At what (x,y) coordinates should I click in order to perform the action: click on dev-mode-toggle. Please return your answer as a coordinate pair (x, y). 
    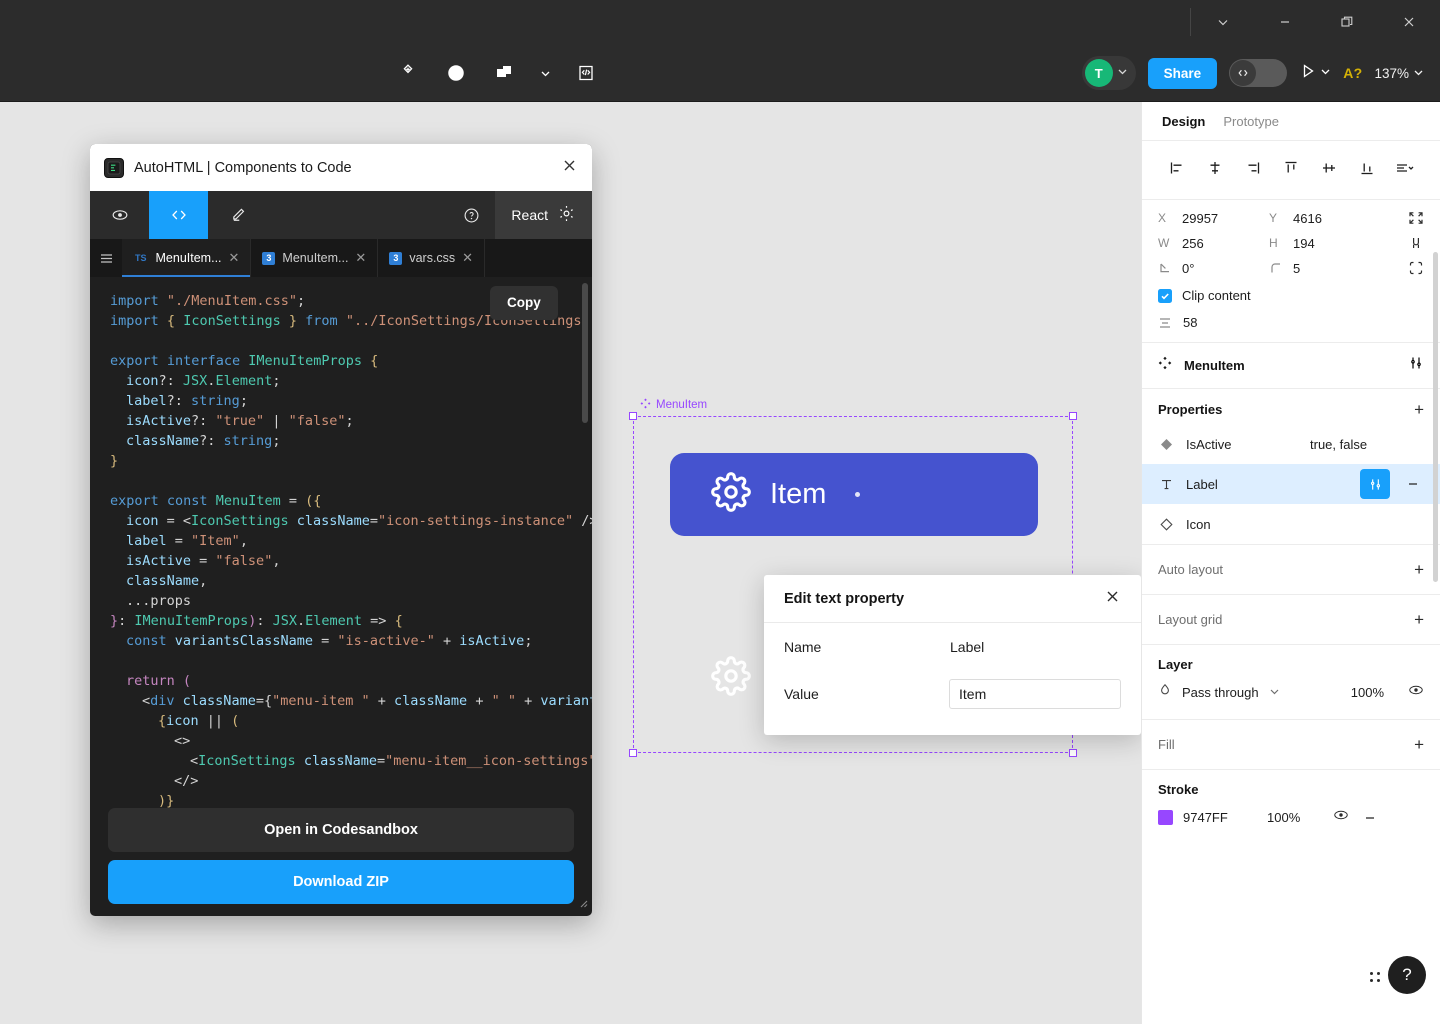
    Looking at the image, I should click on (1258, 73).